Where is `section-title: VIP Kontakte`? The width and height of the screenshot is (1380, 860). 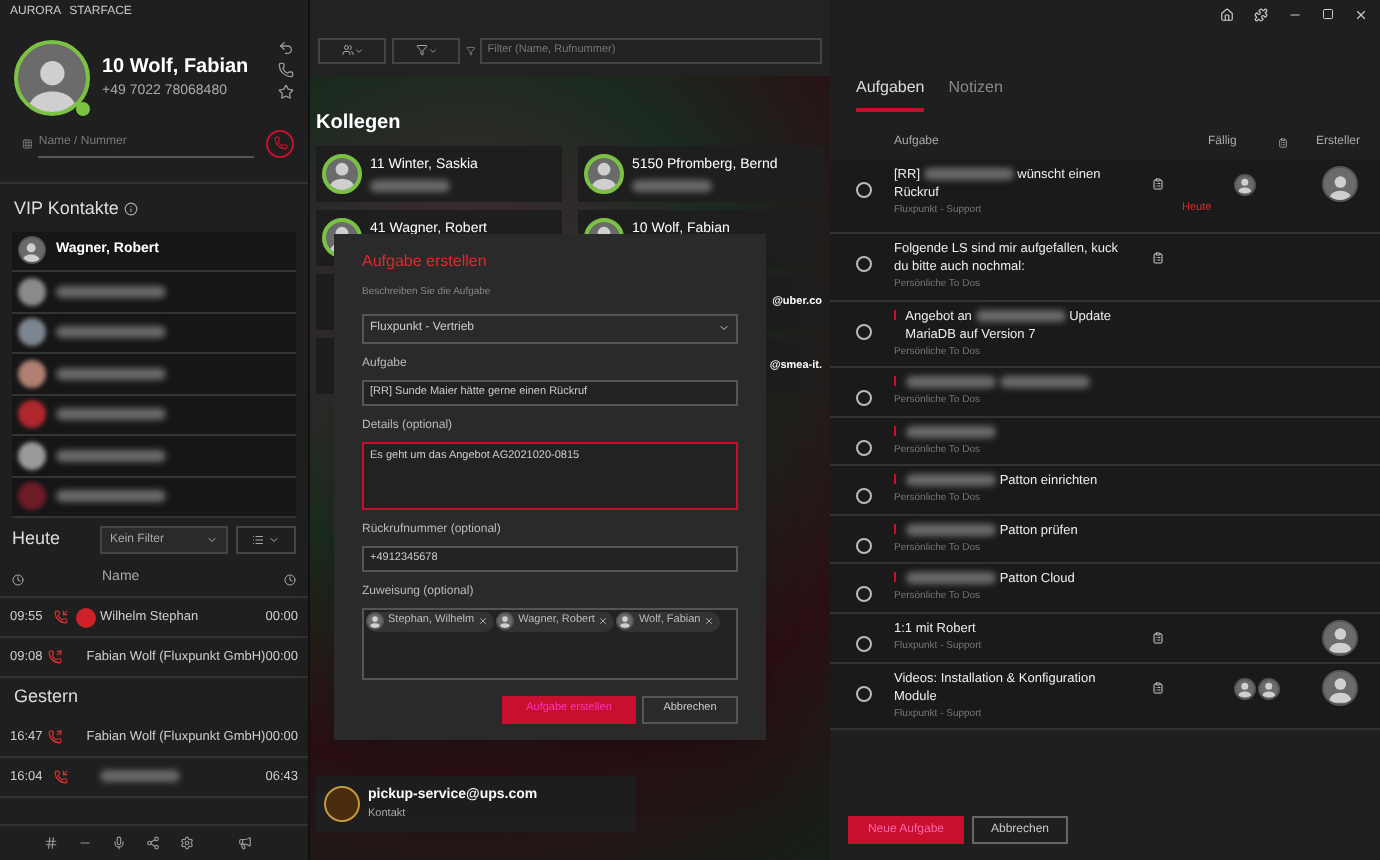
section-title: VIP Kontakte is located at coordinates (66, 209).